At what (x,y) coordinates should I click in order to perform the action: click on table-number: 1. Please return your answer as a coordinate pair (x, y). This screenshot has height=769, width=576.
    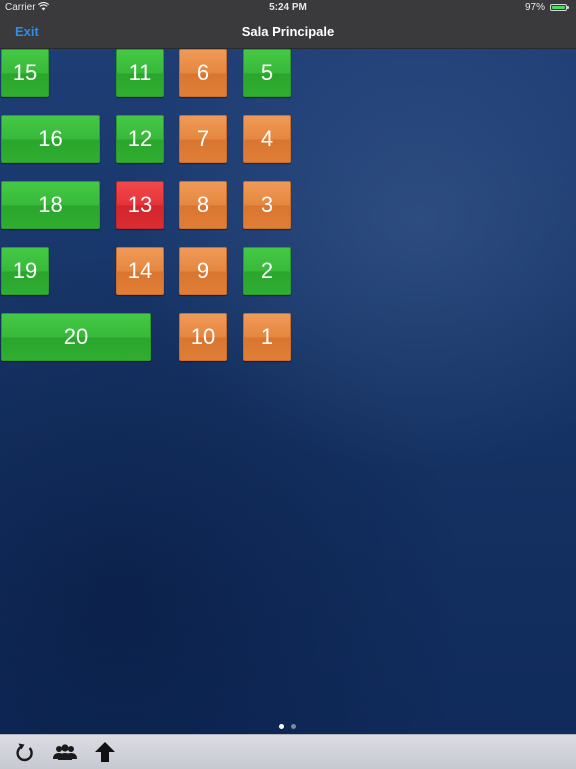
    Looking at the image, I should click on (267, 336).